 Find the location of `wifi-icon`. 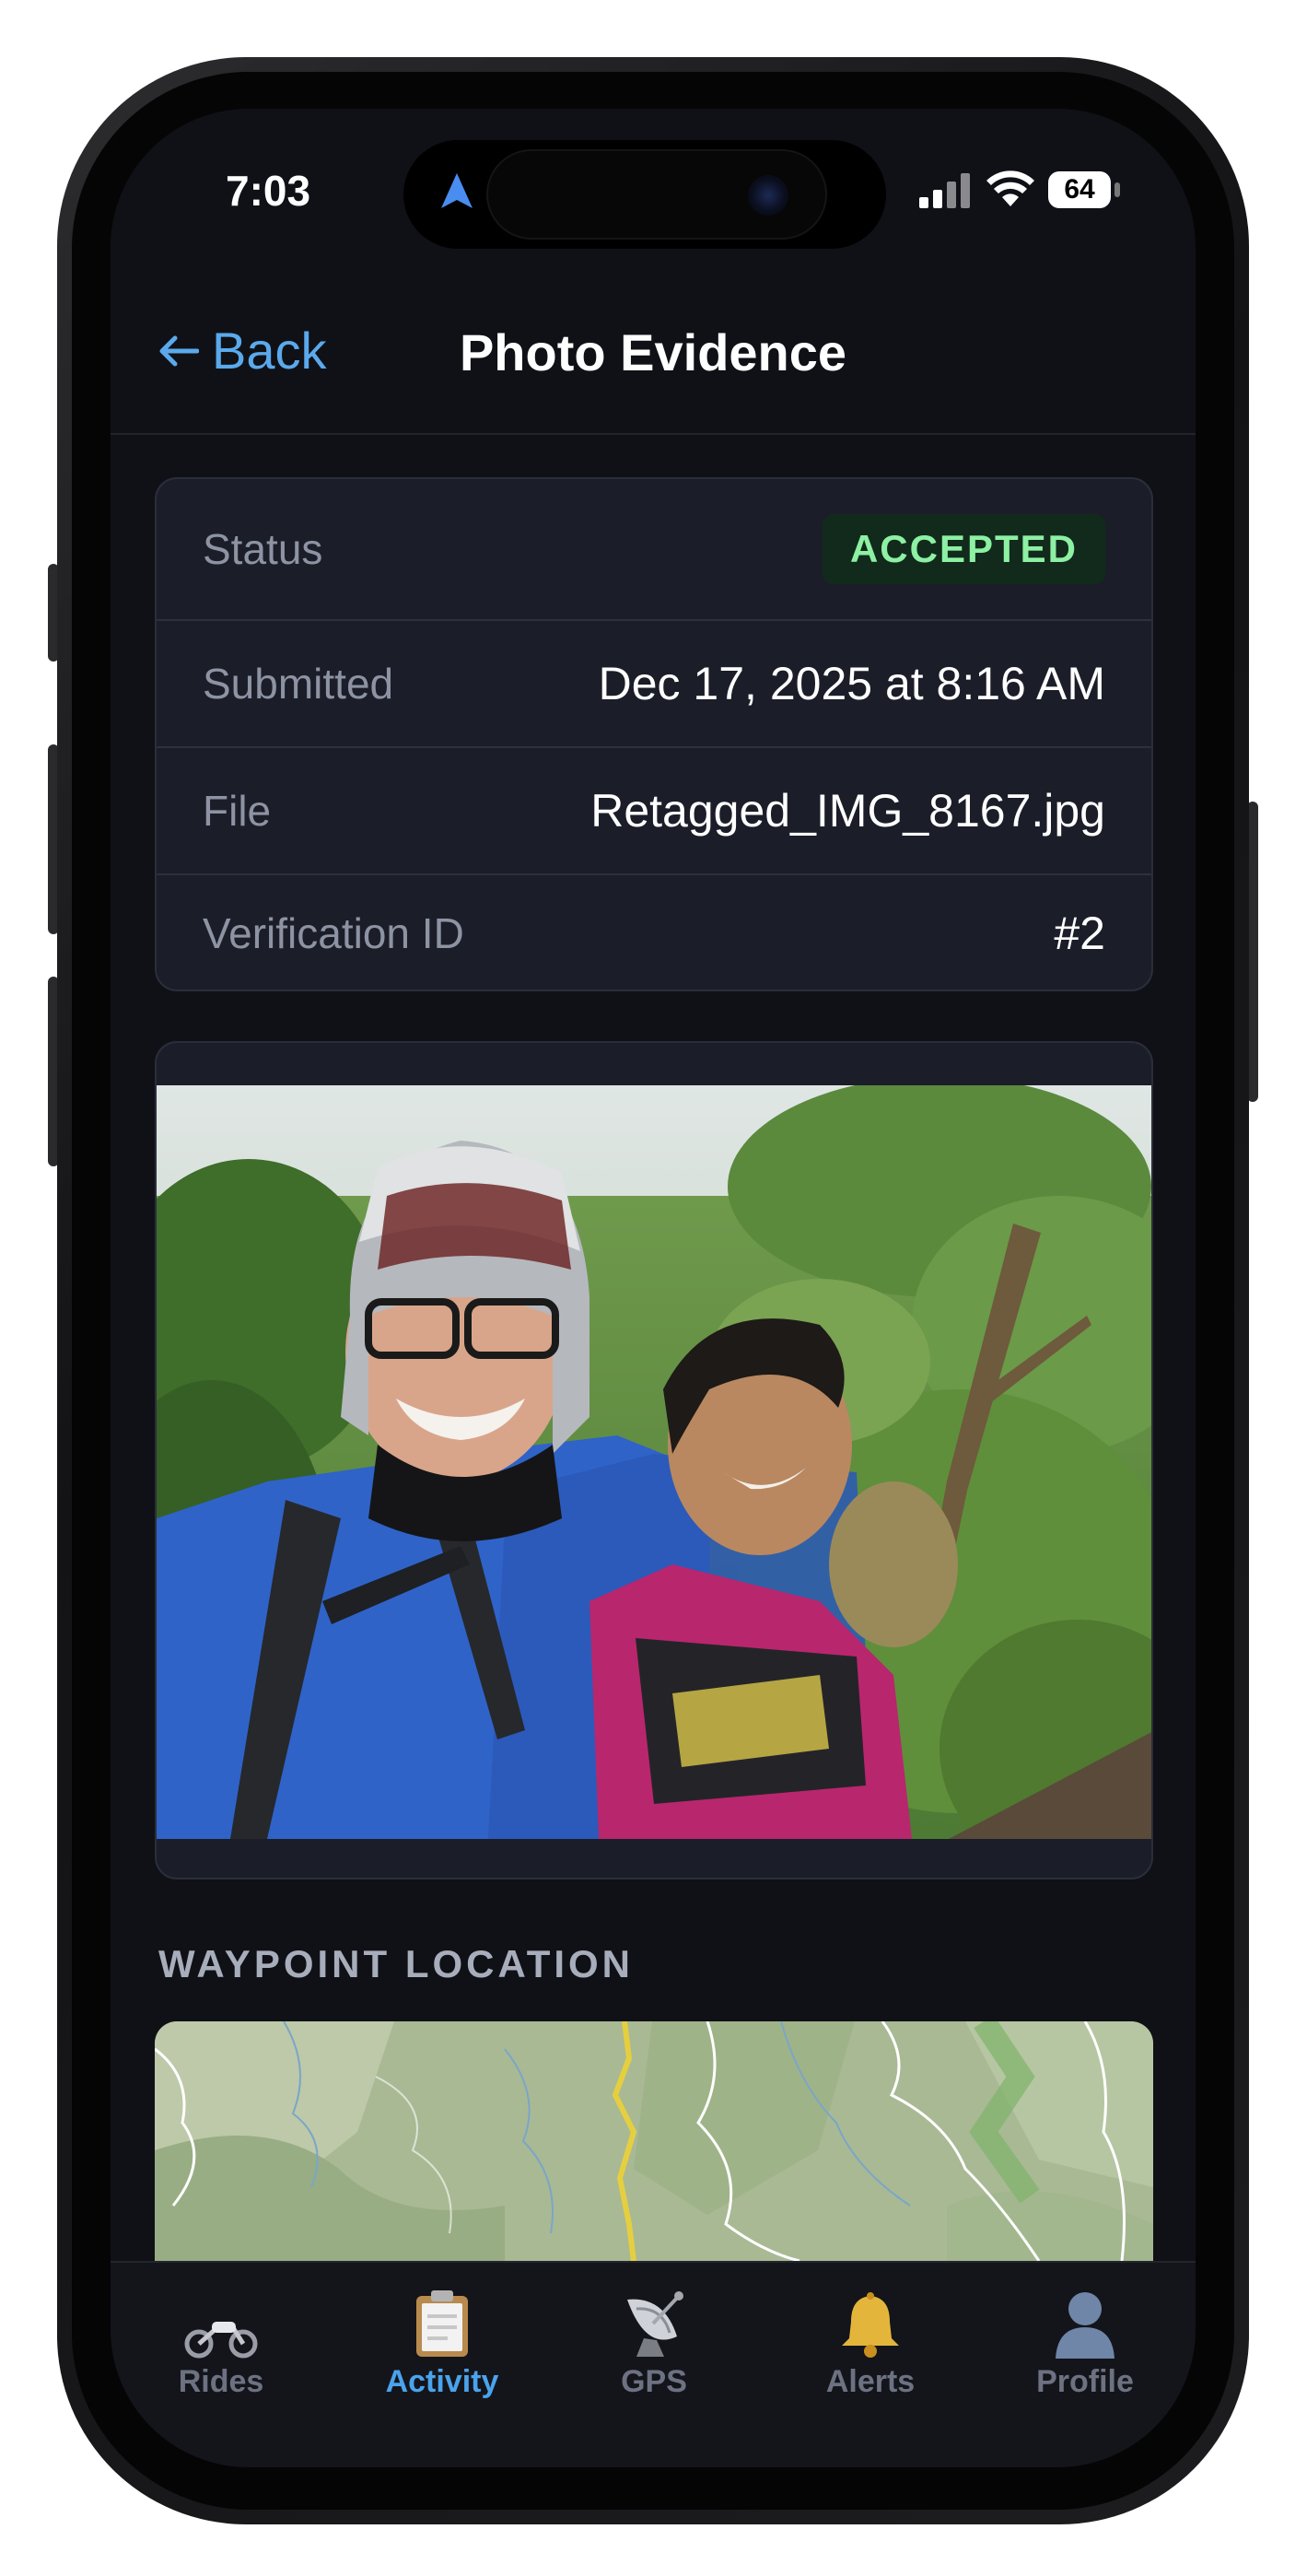

wifi-icon is located at coordinates (1010, 188).